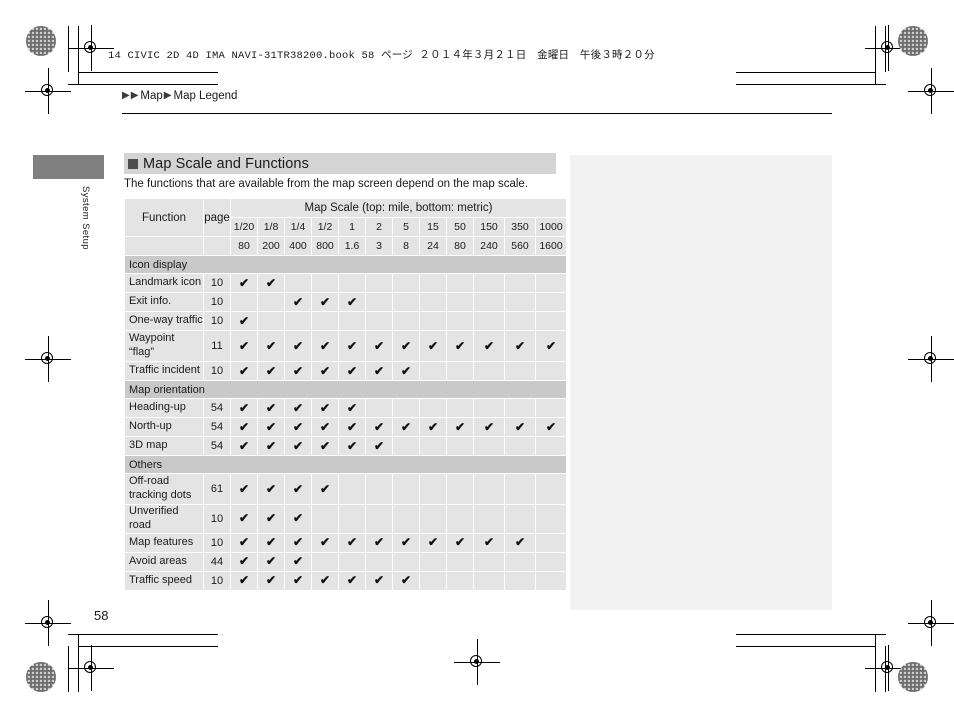 The width and height of the screenshot is (954, 718). Describe the element at coordinates (406, 246) in the screenshot. I see `scale-metric-6: 8` at that location.